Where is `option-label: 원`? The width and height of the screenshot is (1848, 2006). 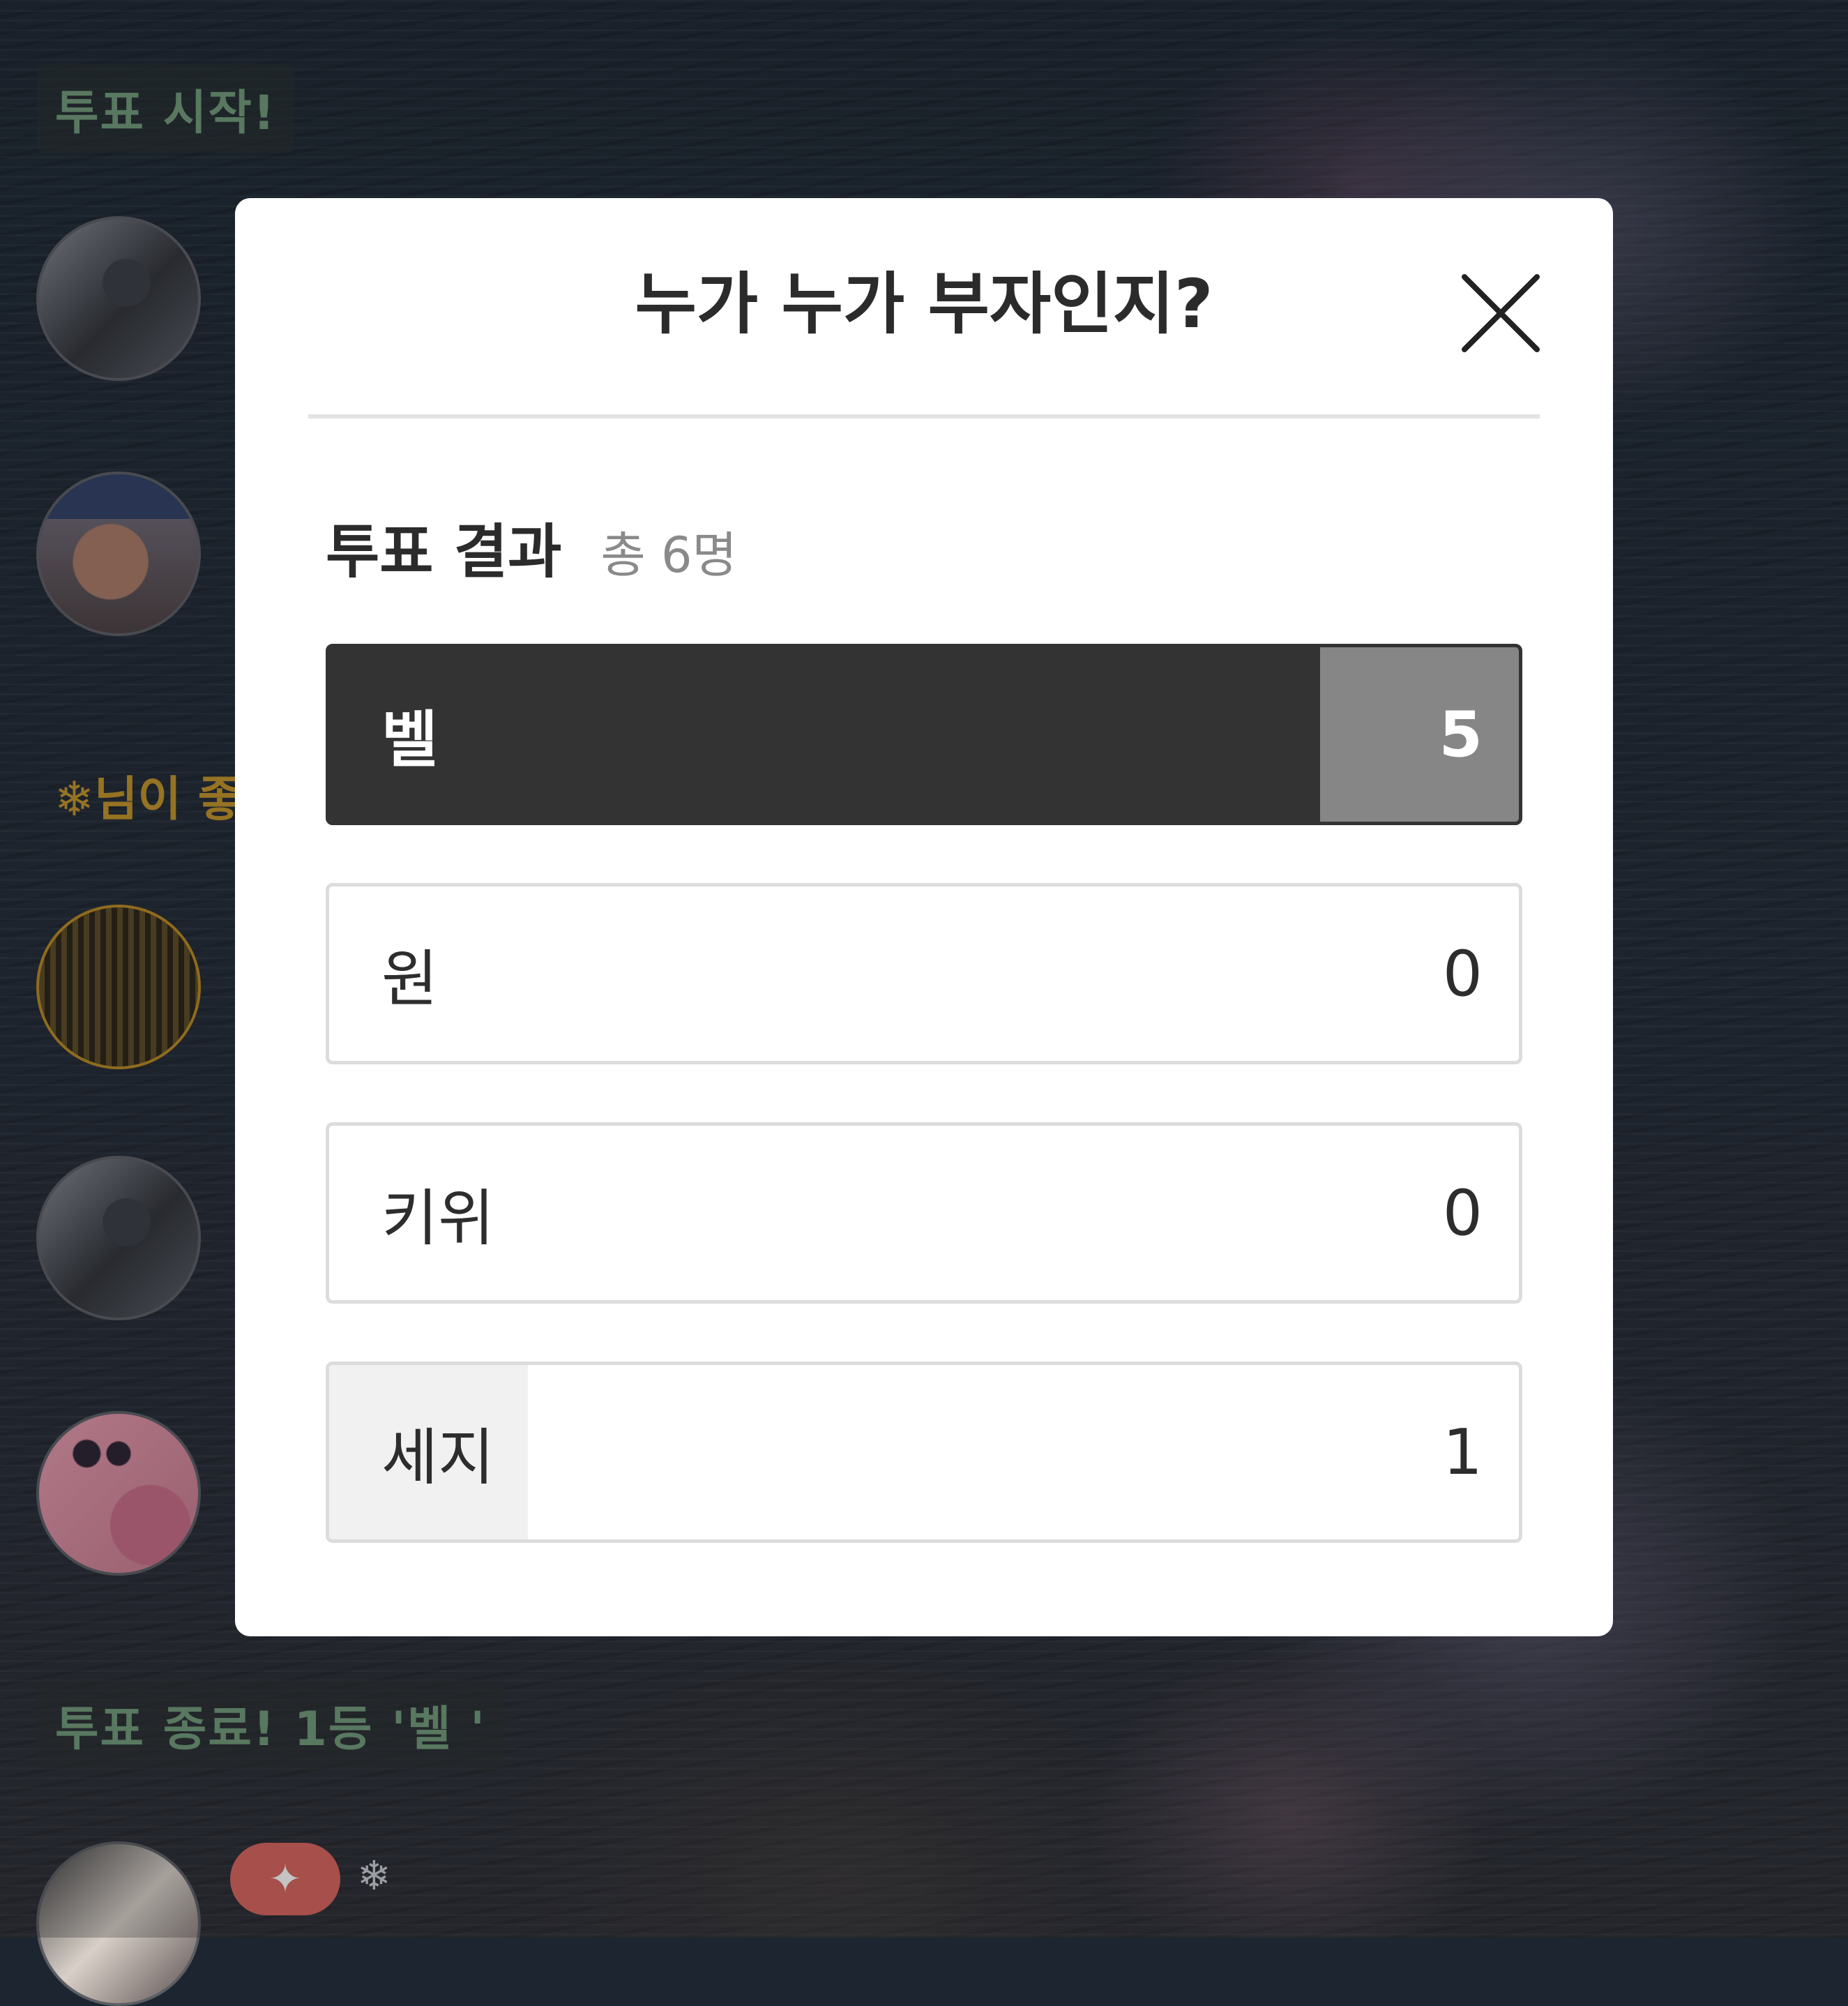
option-label: 원 is located at coordinates (409, 978).